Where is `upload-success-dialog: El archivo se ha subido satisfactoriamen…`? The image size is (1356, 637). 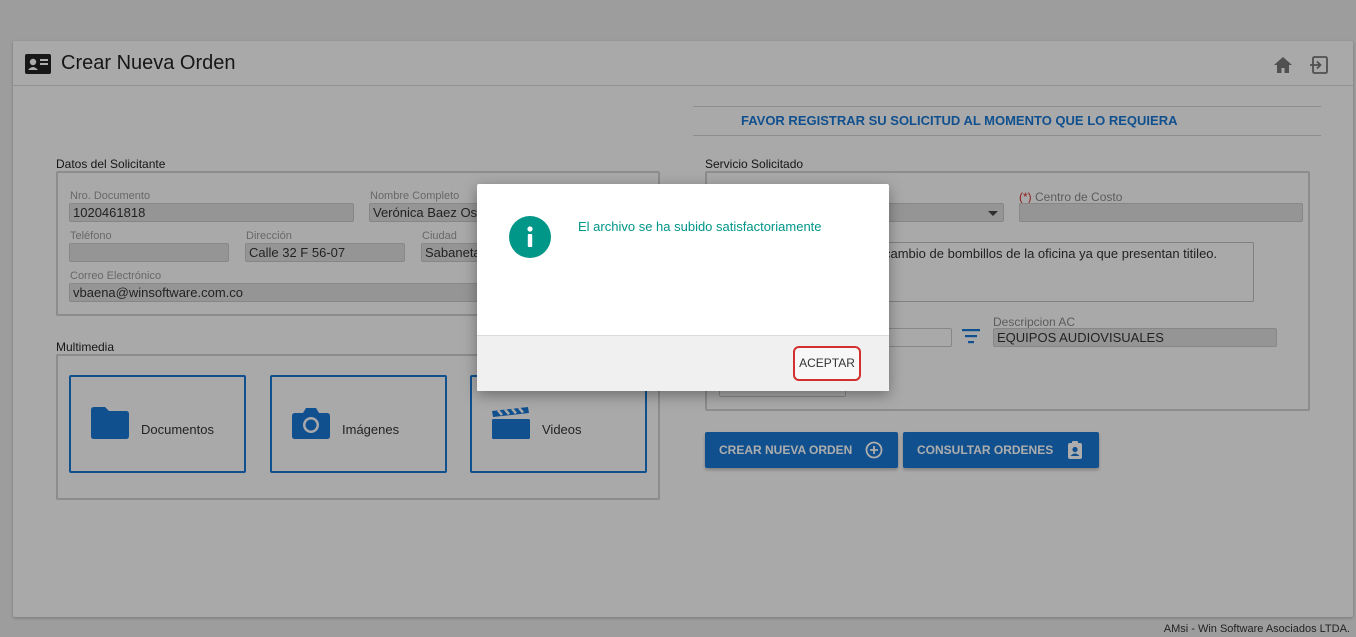 upload-success-dialog: El archivo se ha subido satisfactoriamen… is located at coordinates (683, 287).